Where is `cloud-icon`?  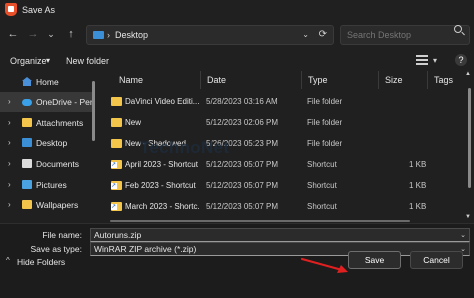
cloud-icon is located at coordinates (27, 102).